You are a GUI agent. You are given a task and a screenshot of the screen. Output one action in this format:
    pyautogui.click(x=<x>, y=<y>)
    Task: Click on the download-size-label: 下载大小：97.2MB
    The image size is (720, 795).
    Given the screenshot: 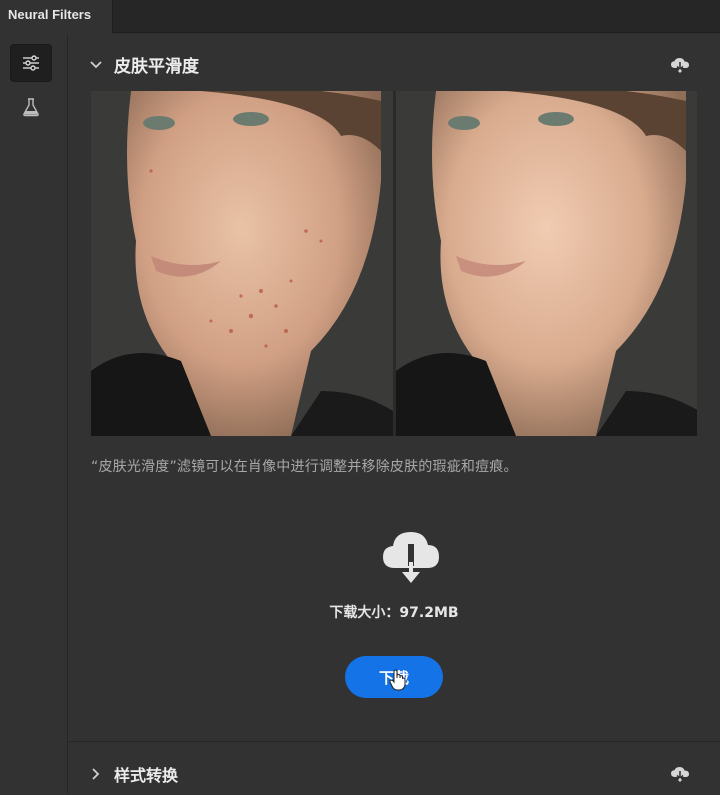 What is the action you would take?
    pyautogui.click(x=394, y=613)
    